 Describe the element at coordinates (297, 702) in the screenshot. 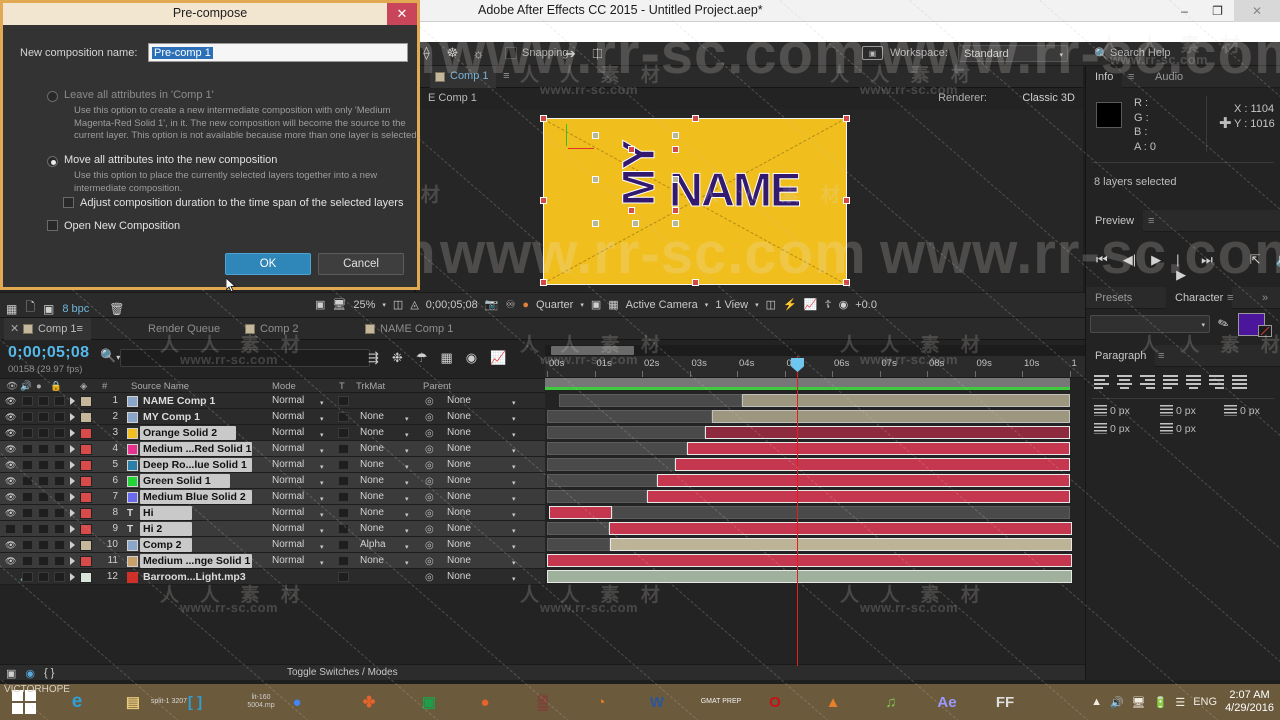

I see `chrome-icon: ●` at that location.